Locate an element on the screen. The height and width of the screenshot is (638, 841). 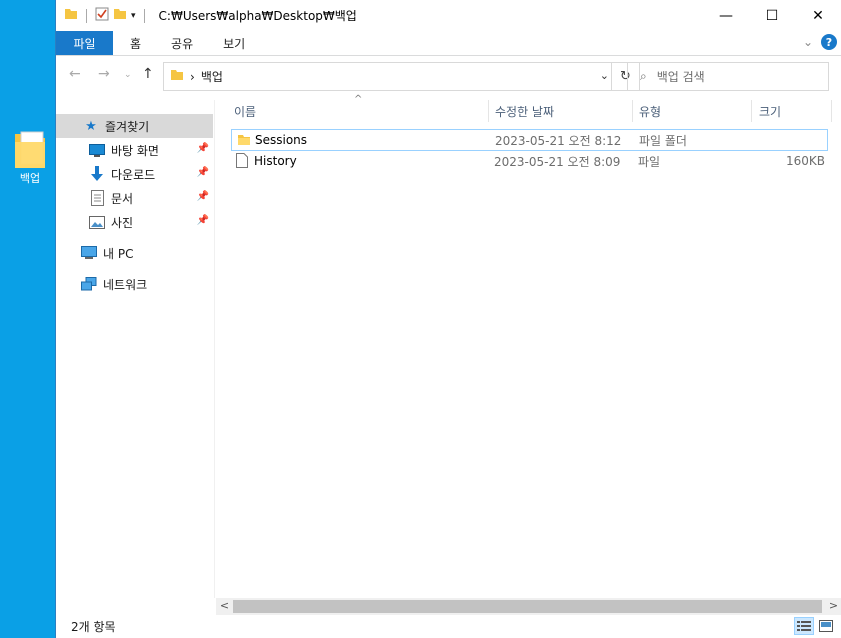
nav-item-quick-access: ★ 즐겨찾기 is located at coordinates (134, 126).